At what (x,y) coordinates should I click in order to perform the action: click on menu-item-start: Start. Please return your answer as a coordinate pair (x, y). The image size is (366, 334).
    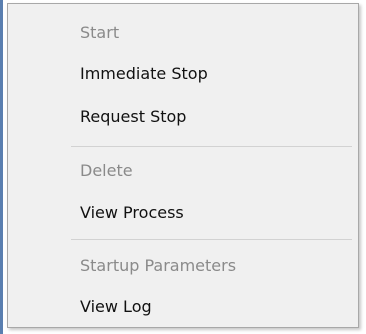
    Looking at the image, I should click on (100, 32).